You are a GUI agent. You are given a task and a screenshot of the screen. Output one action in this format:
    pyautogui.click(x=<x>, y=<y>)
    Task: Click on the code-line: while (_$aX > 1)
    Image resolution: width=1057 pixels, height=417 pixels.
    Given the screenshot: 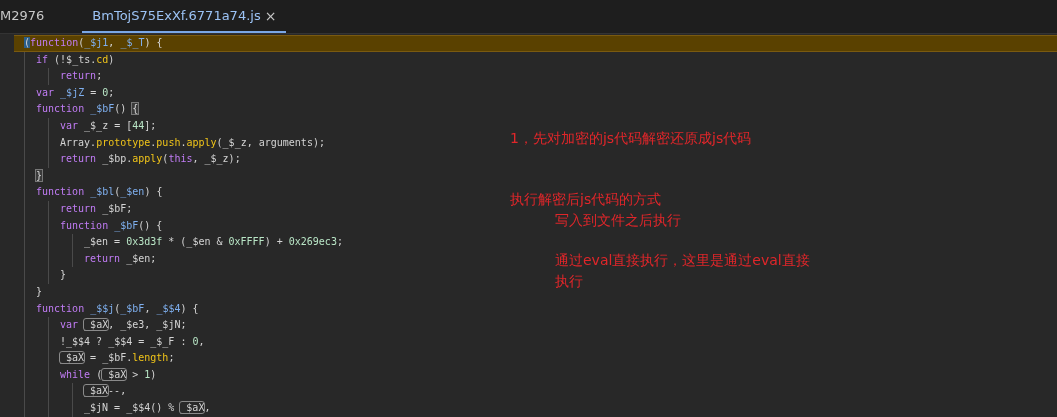 What is the action you would take?
    pyautogui.click(x=108, y=375)
    